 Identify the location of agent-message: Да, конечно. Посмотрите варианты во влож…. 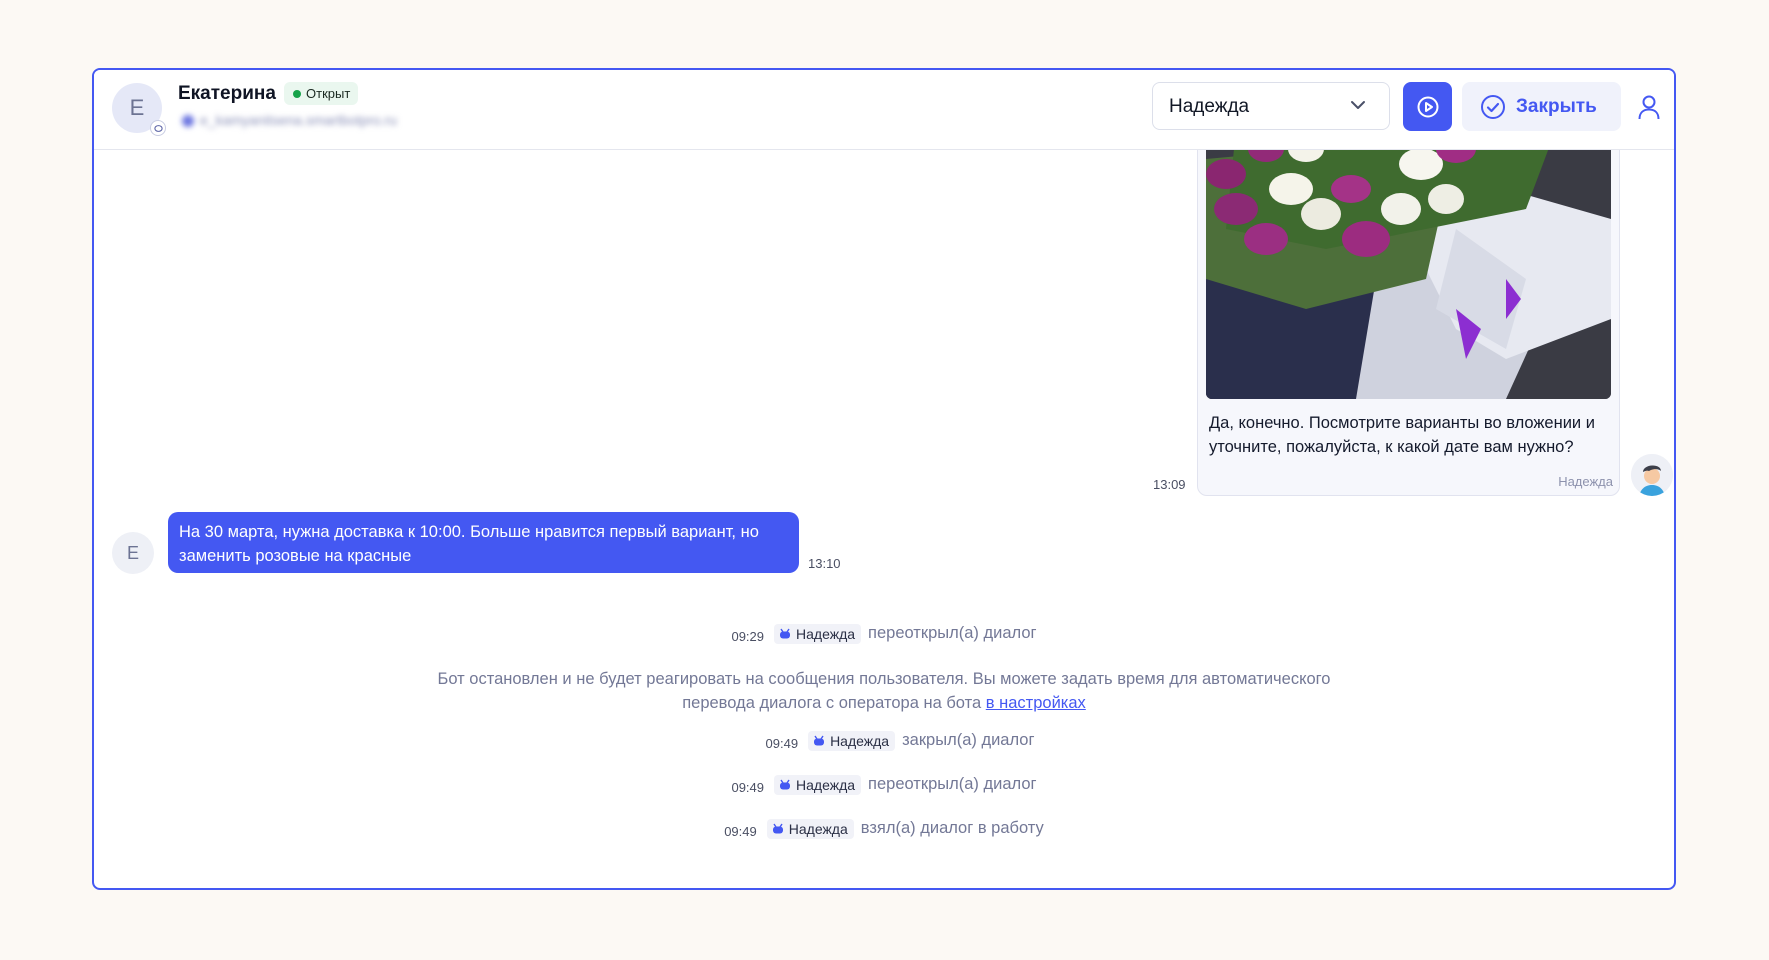
(1408, 312).